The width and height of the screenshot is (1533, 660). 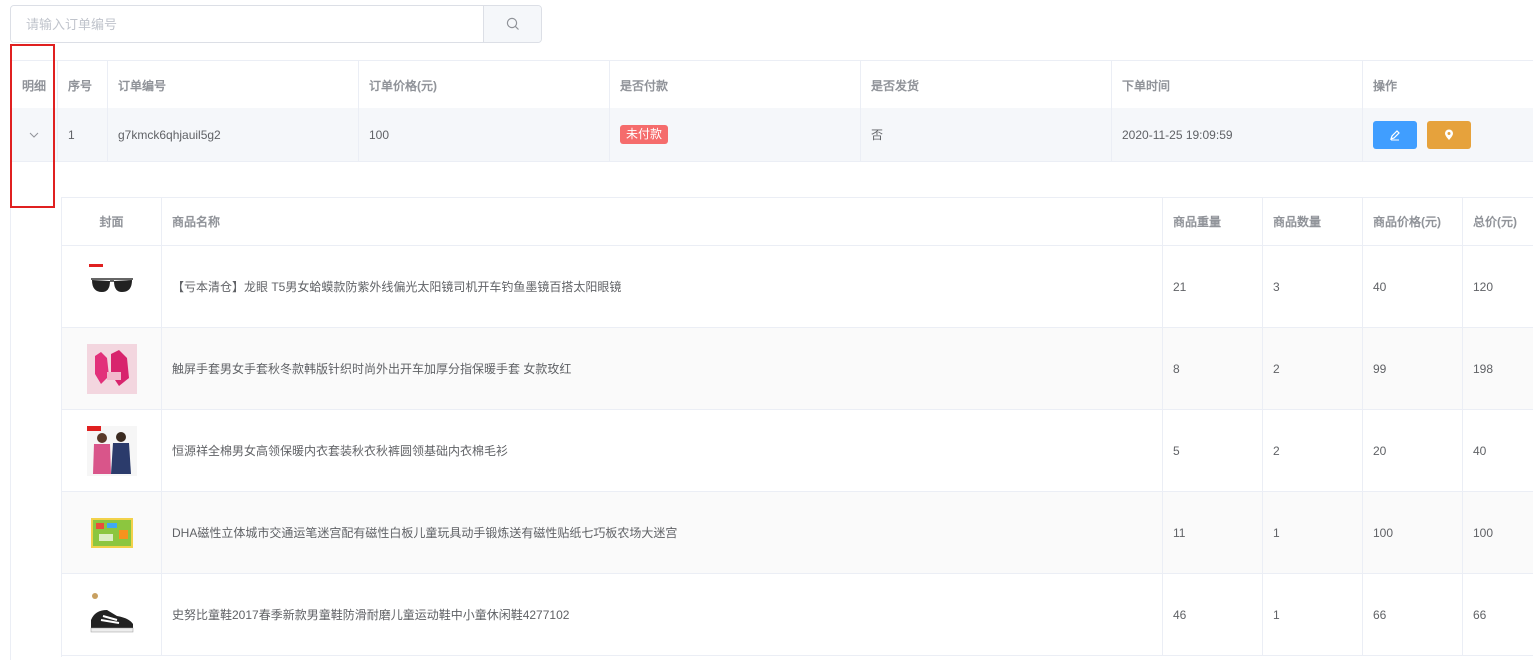 I want to click on search-button, so click(x=512, y=24).